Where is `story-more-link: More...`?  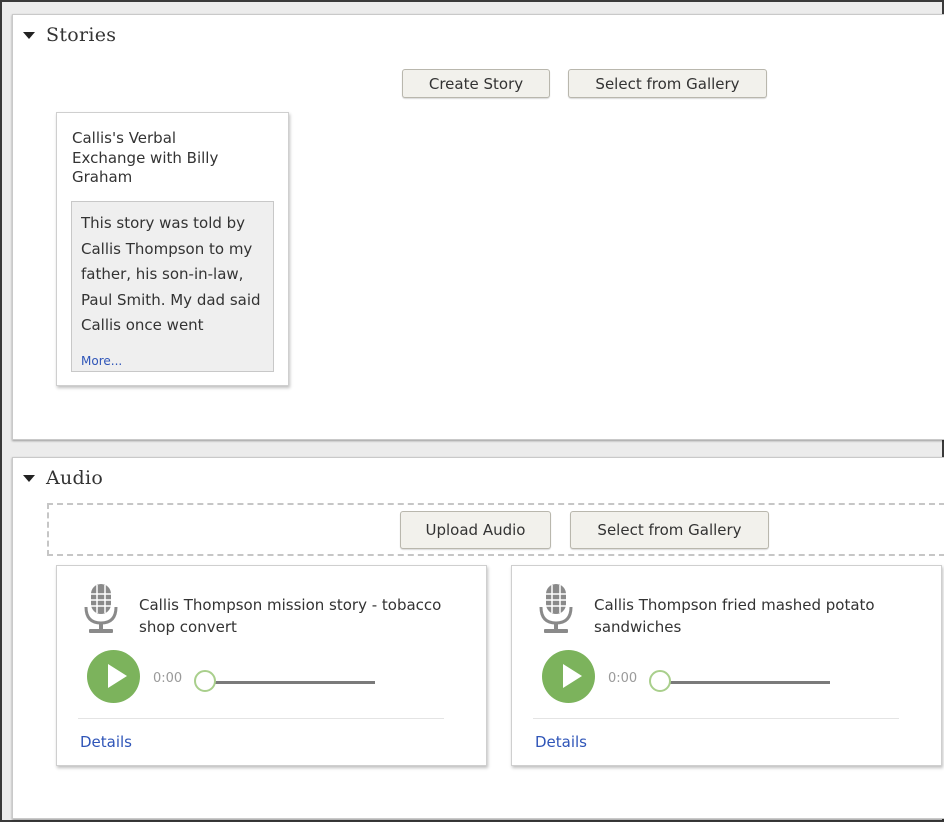
story-more-link: More... is located at coordinates (101, 361).